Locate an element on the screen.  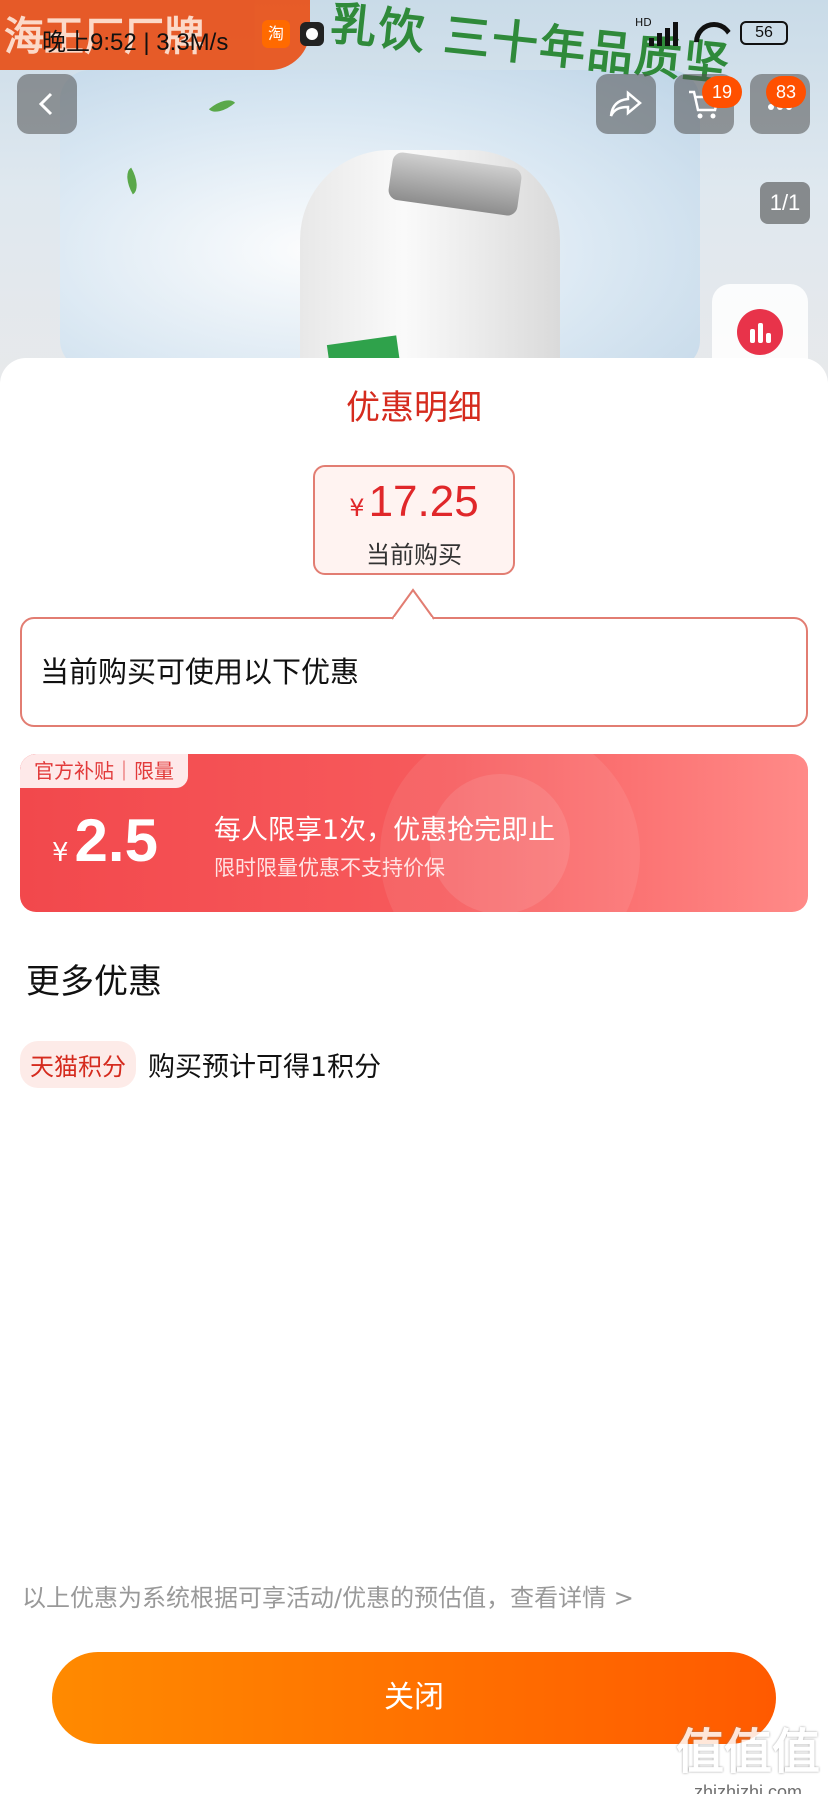
notification-icon is located at coordinates (312, 34).